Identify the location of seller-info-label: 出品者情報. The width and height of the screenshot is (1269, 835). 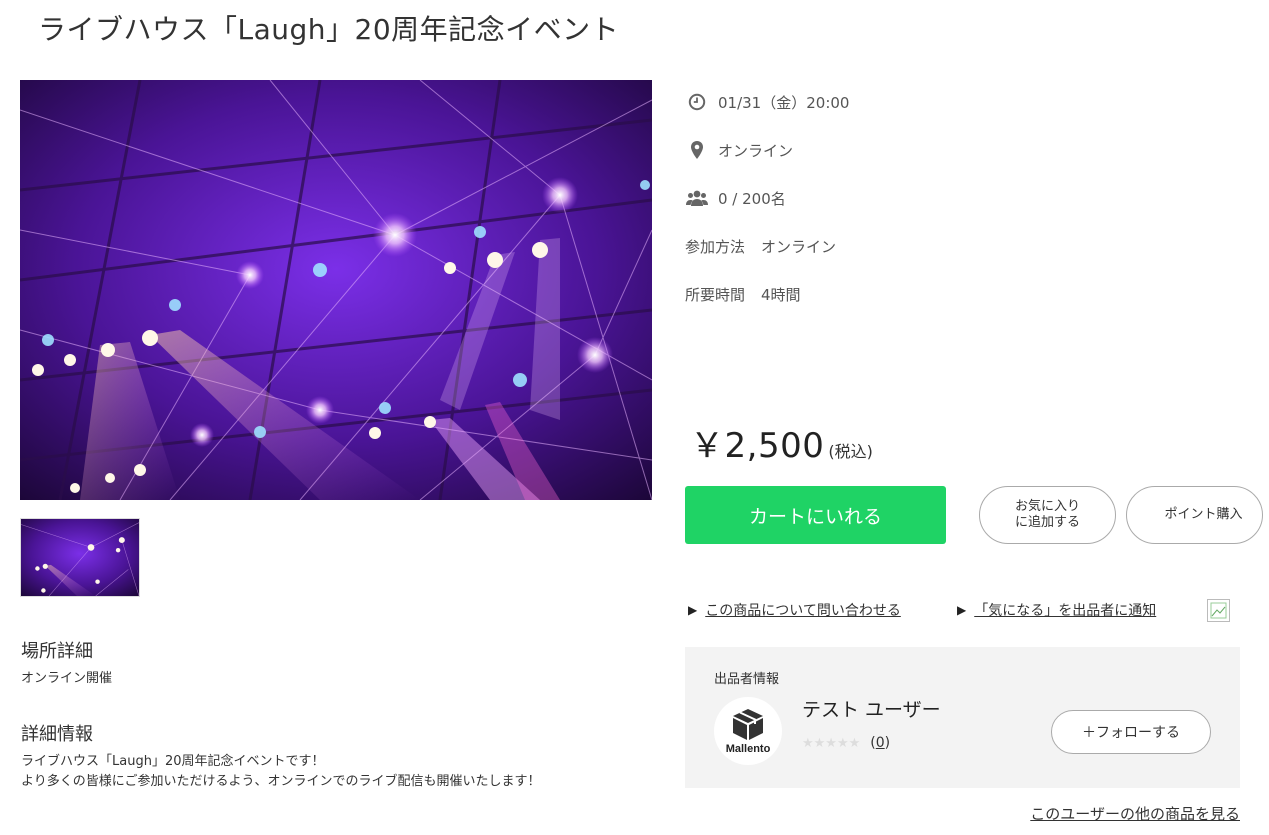
(747, 679).